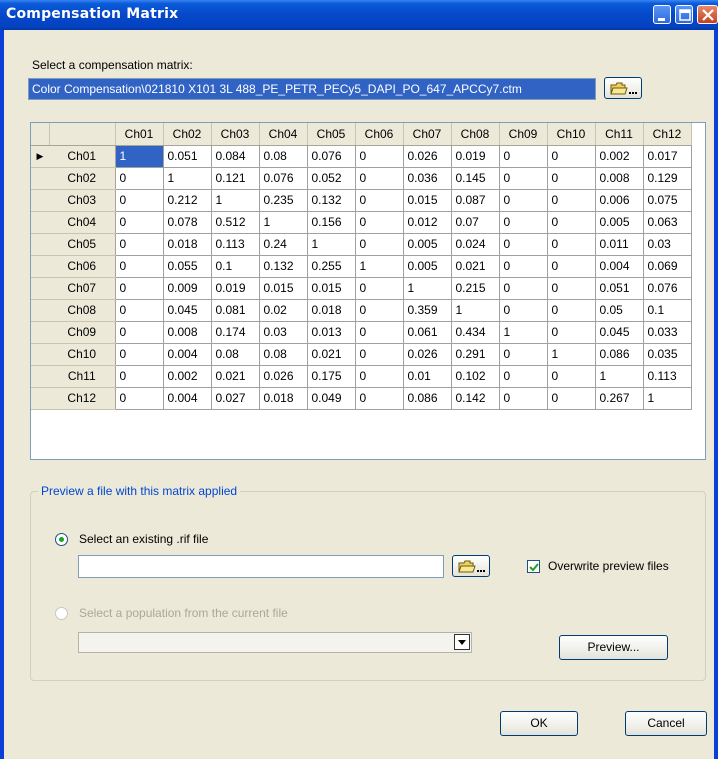 This screenshot has width=718, height=759. Describe the element at coordinates (475, 222) in the screenshot. I see `matrix-cell: 0.07` at that location.